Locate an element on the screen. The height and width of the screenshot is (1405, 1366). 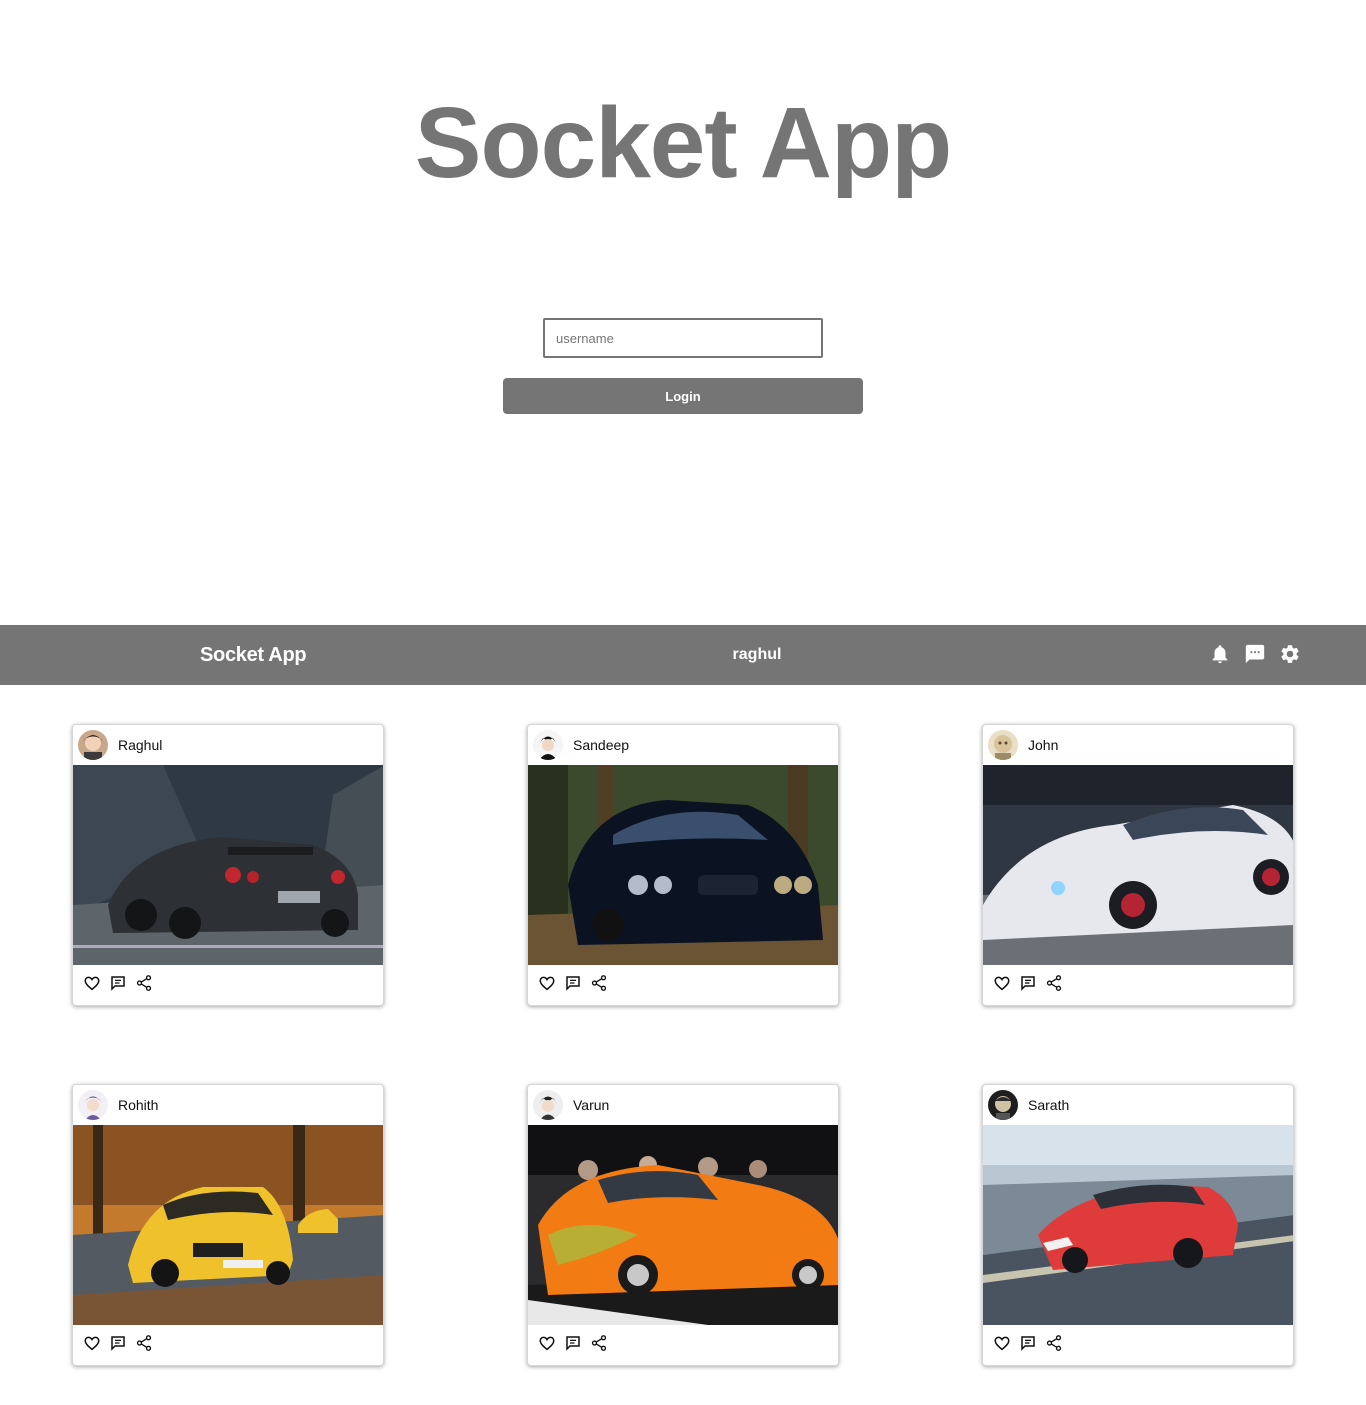
login-button: Login is located at coordinates (683, 396).